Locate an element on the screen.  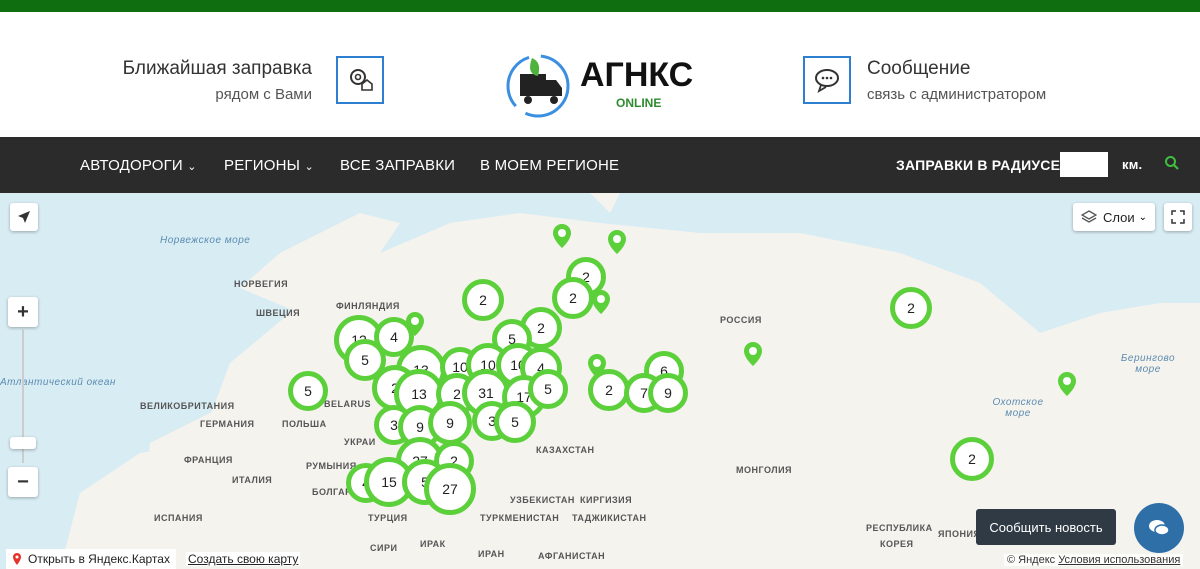
nav-regions: РЕГИОНЫ ⌄ is located at coordinates (269, 165).